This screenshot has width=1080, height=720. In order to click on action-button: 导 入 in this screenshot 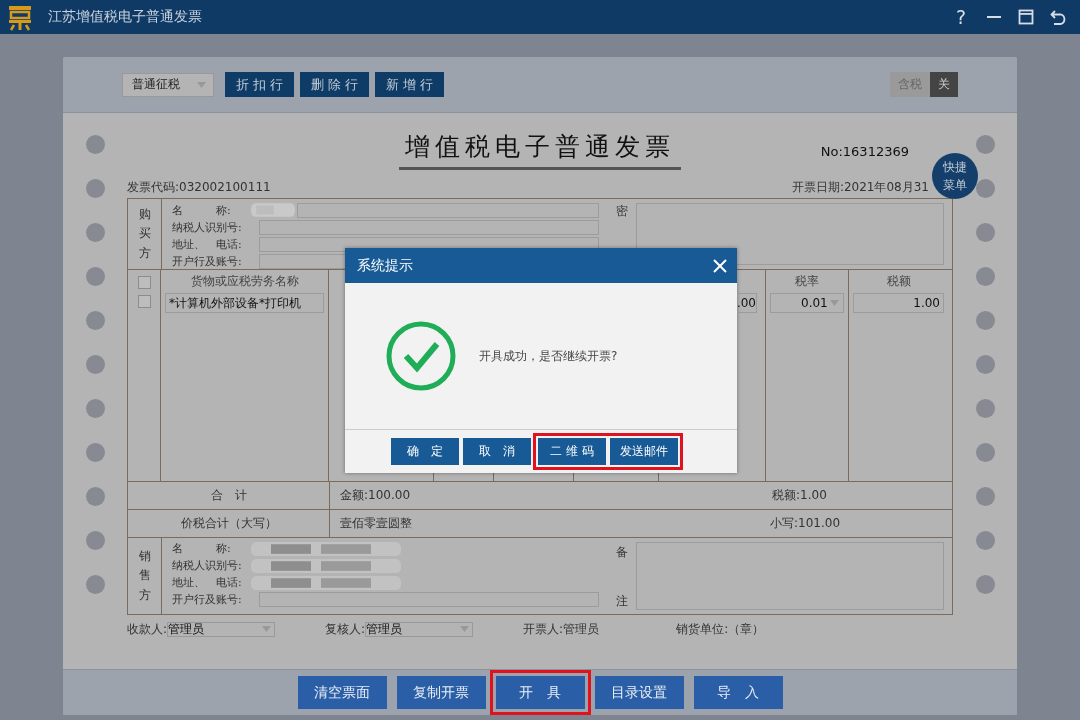, I will do `click(738, 692)`.